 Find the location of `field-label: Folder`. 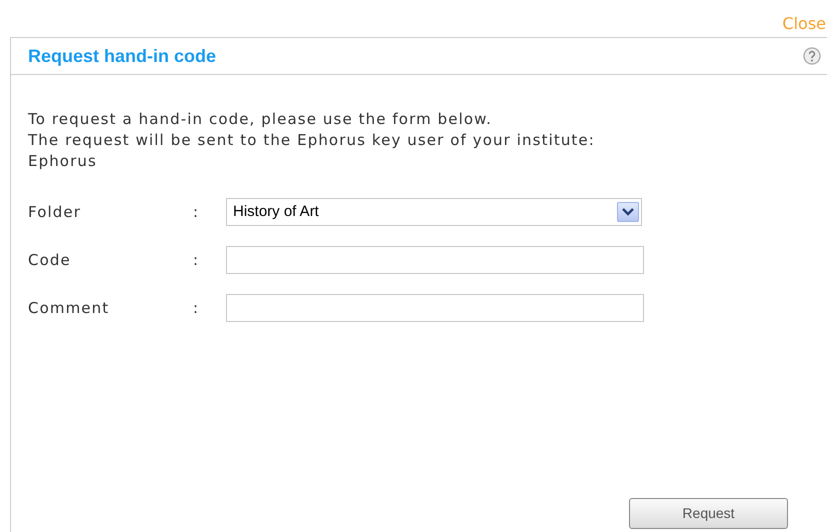

field-label: Folder is located at coordinates (55, 212).